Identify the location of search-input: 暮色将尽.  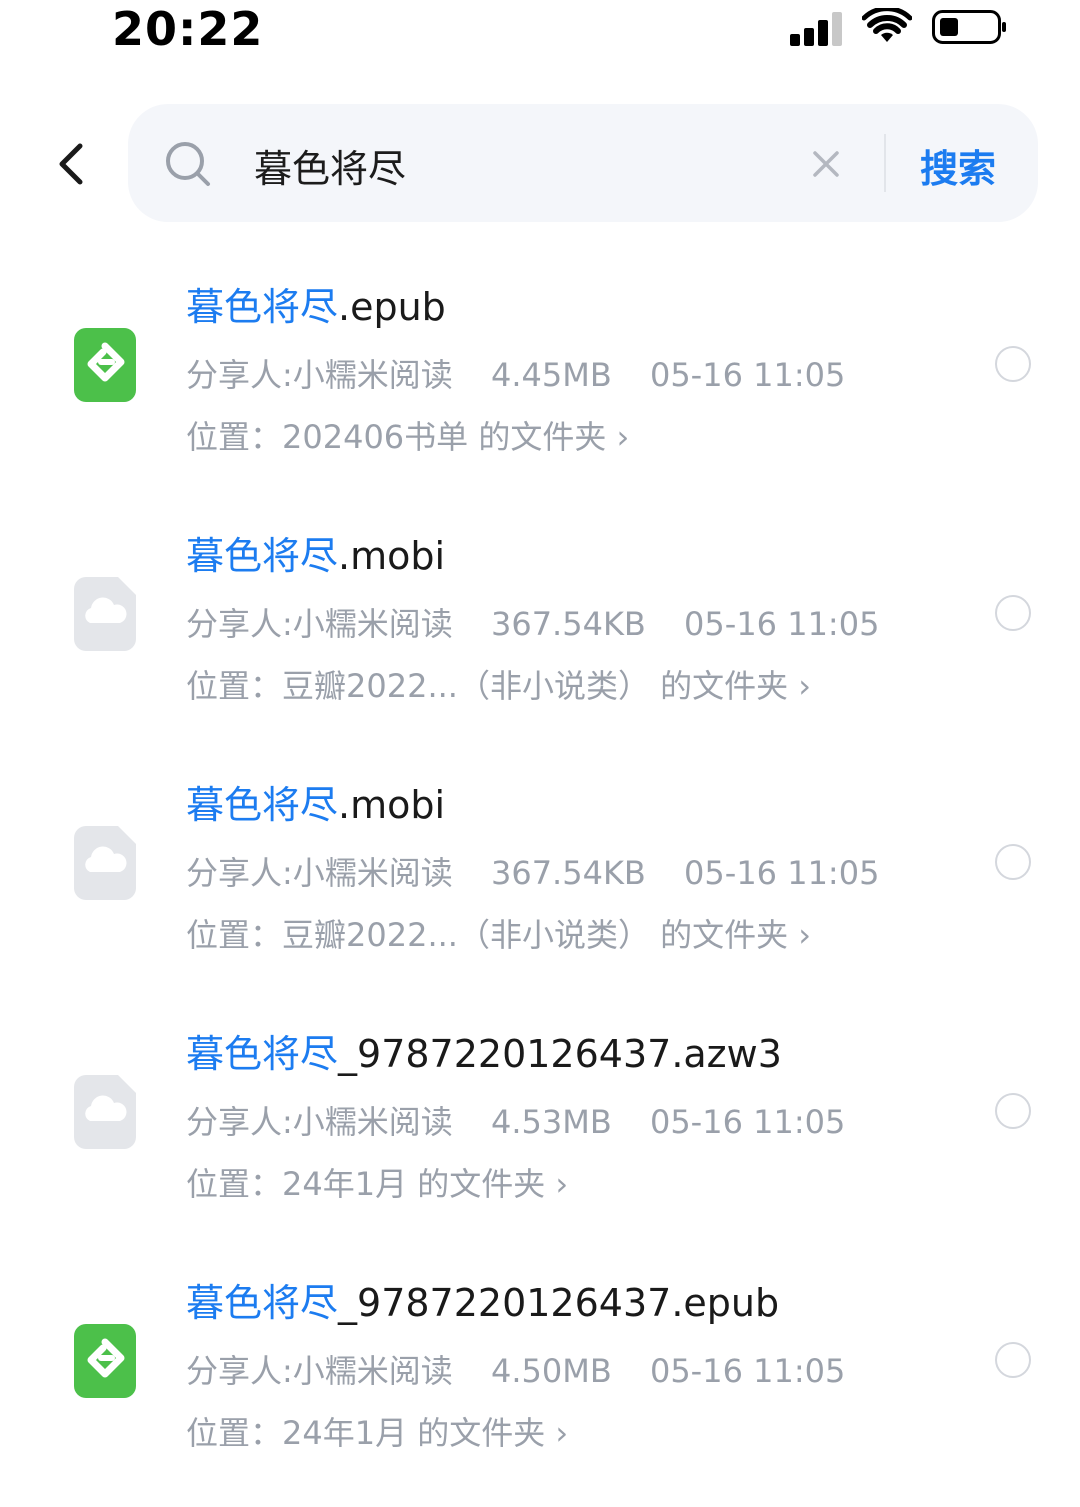
(330, 165).